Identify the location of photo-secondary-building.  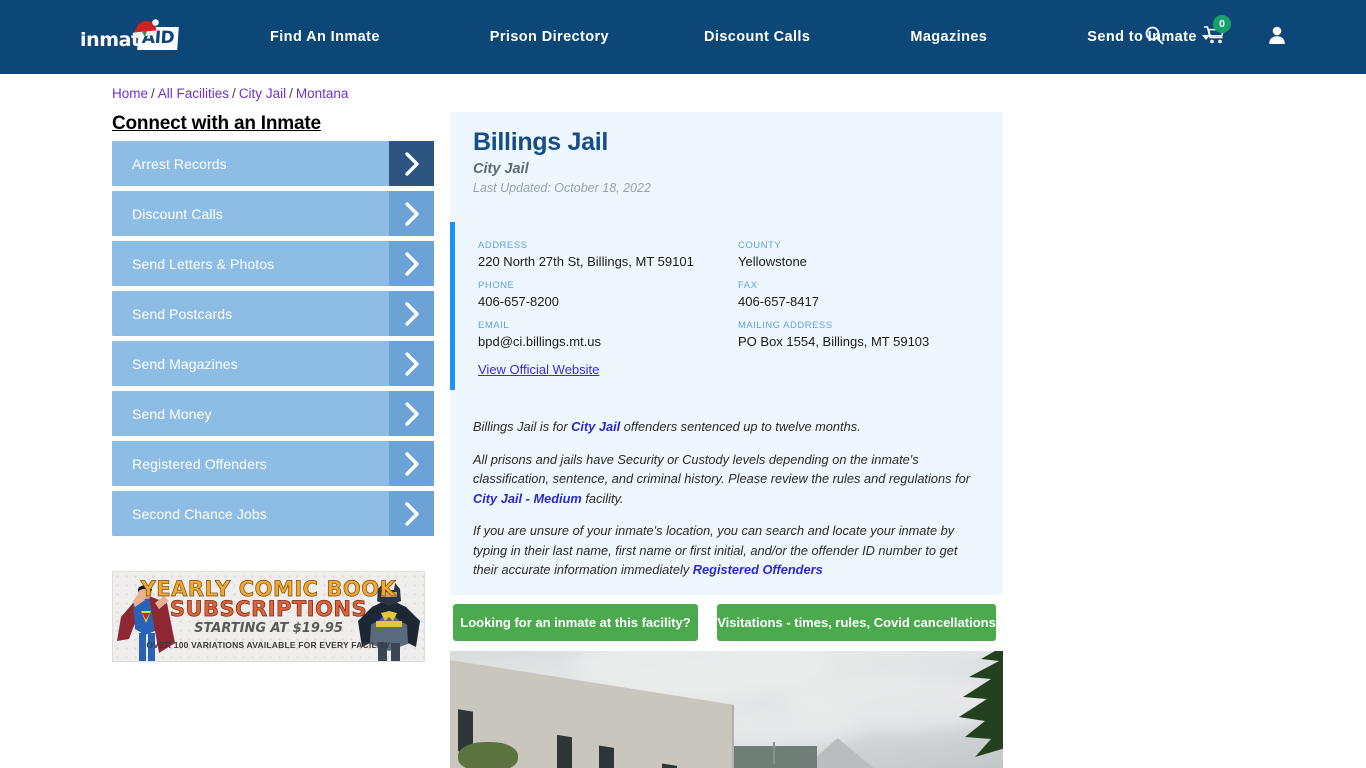
(769, 757).